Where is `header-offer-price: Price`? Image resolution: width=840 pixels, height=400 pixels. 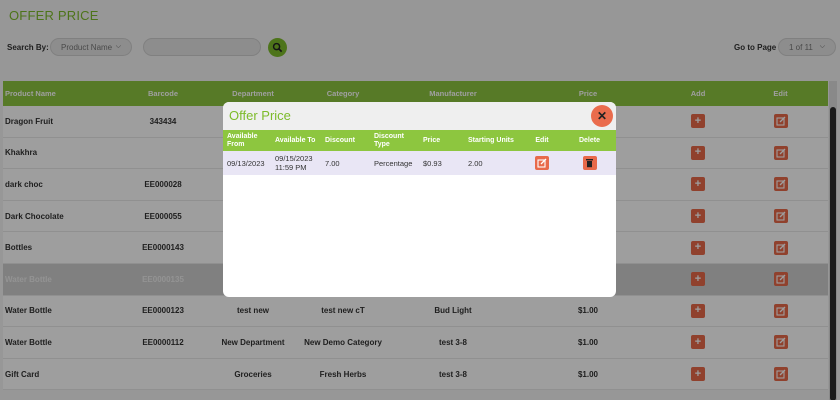
header-offer-price: Price is located at coordinates (432, 140).